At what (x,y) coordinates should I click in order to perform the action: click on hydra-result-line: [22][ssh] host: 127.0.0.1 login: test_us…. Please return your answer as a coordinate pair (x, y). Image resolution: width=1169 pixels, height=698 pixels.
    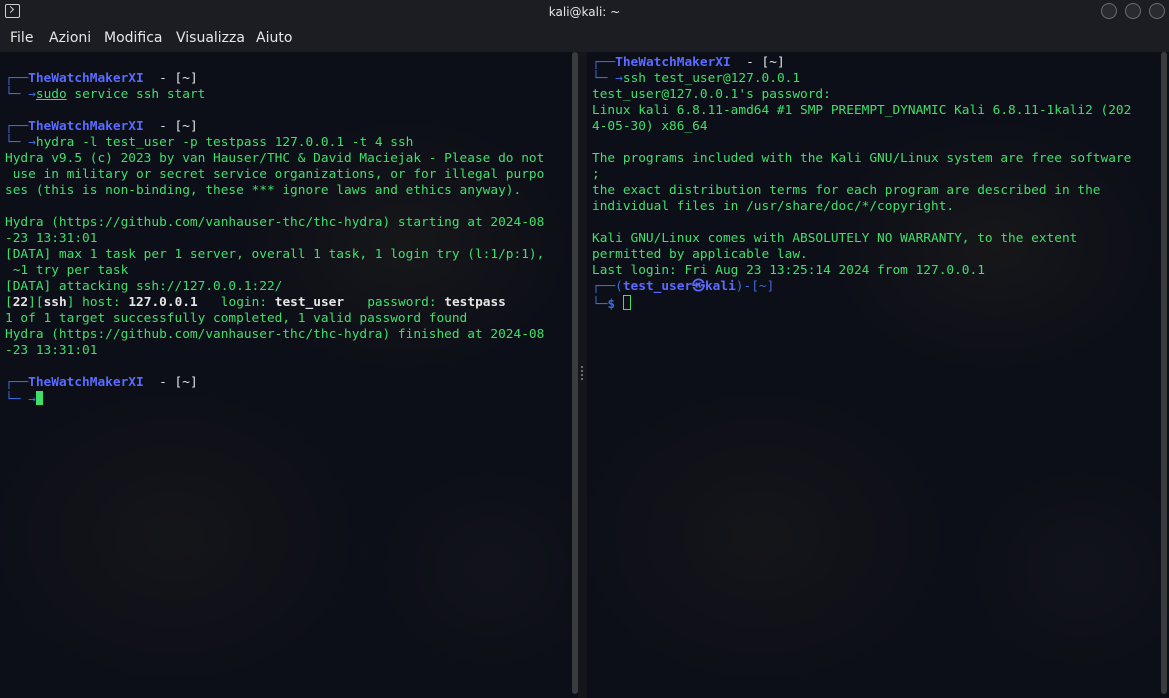
    Looking at the image, I should click on (255, 302).